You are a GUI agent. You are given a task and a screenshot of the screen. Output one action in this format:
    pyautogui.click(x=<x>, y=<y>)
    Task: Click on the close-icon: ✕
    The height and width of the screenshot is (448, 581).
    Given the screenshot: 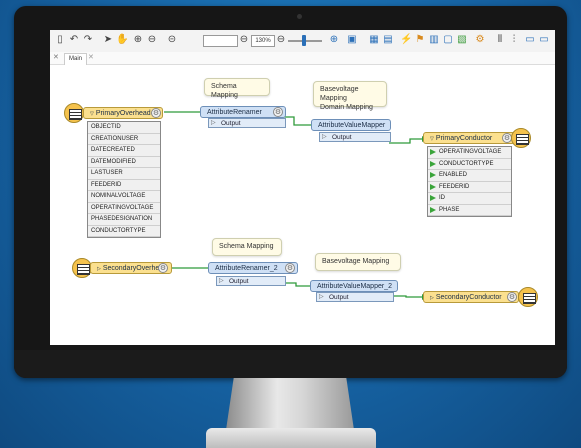 What is the action you would take?
    pyautogui.click(x=56, y=58)
    